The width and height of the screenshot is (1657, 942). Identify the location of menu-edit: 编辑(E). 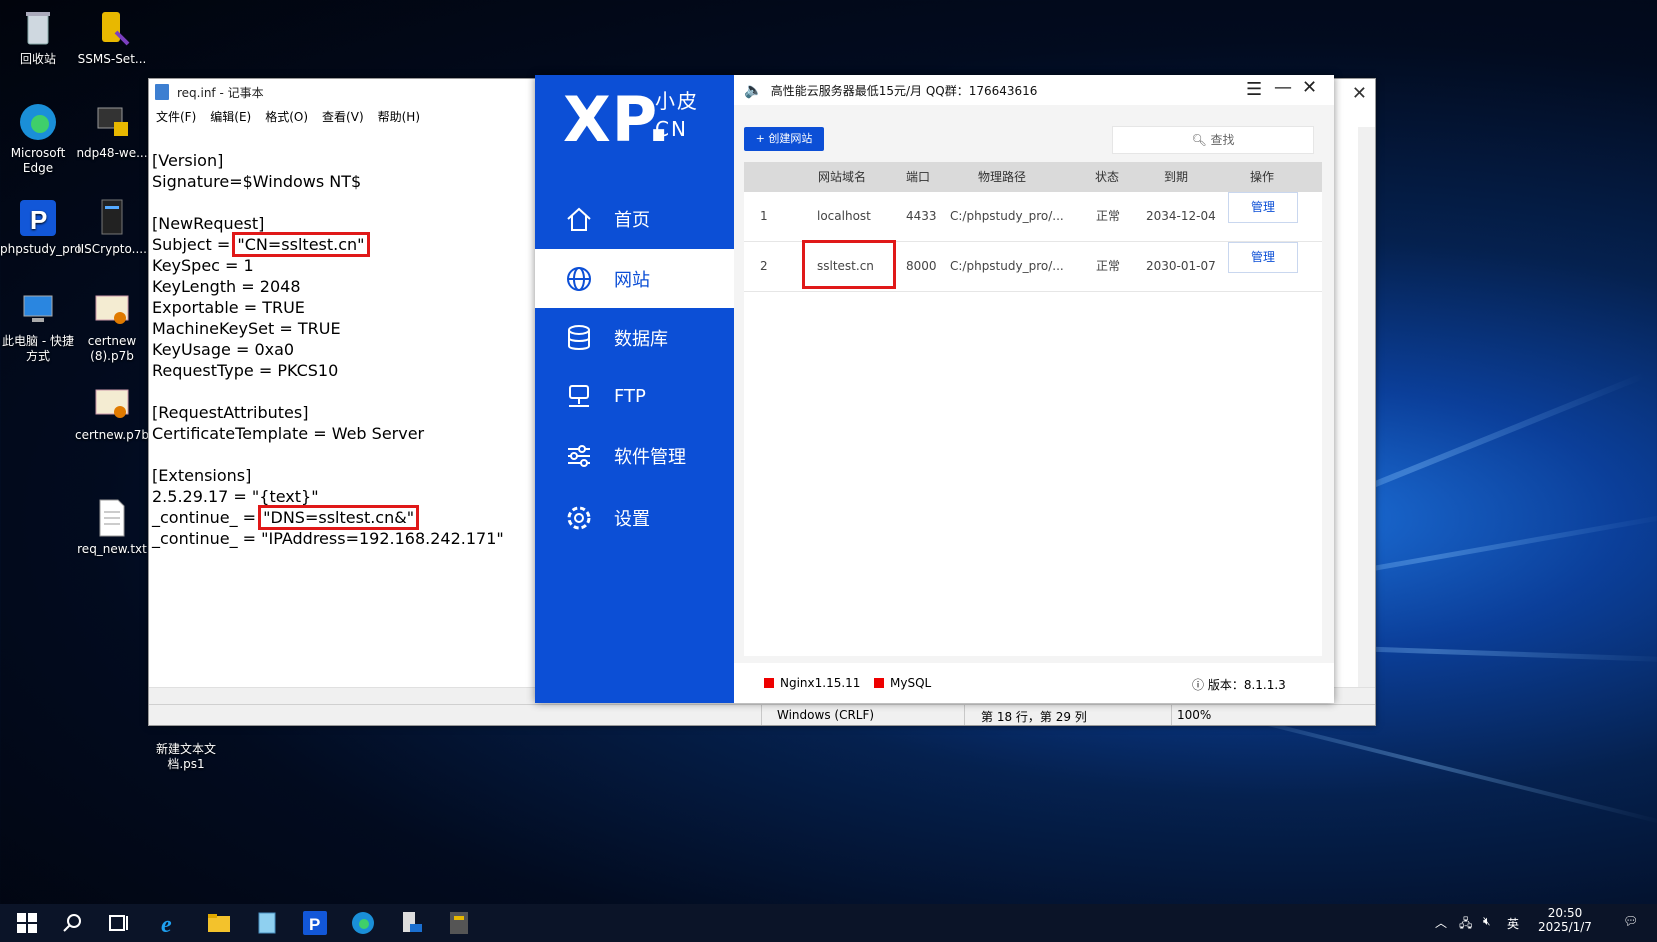
(230, 116).